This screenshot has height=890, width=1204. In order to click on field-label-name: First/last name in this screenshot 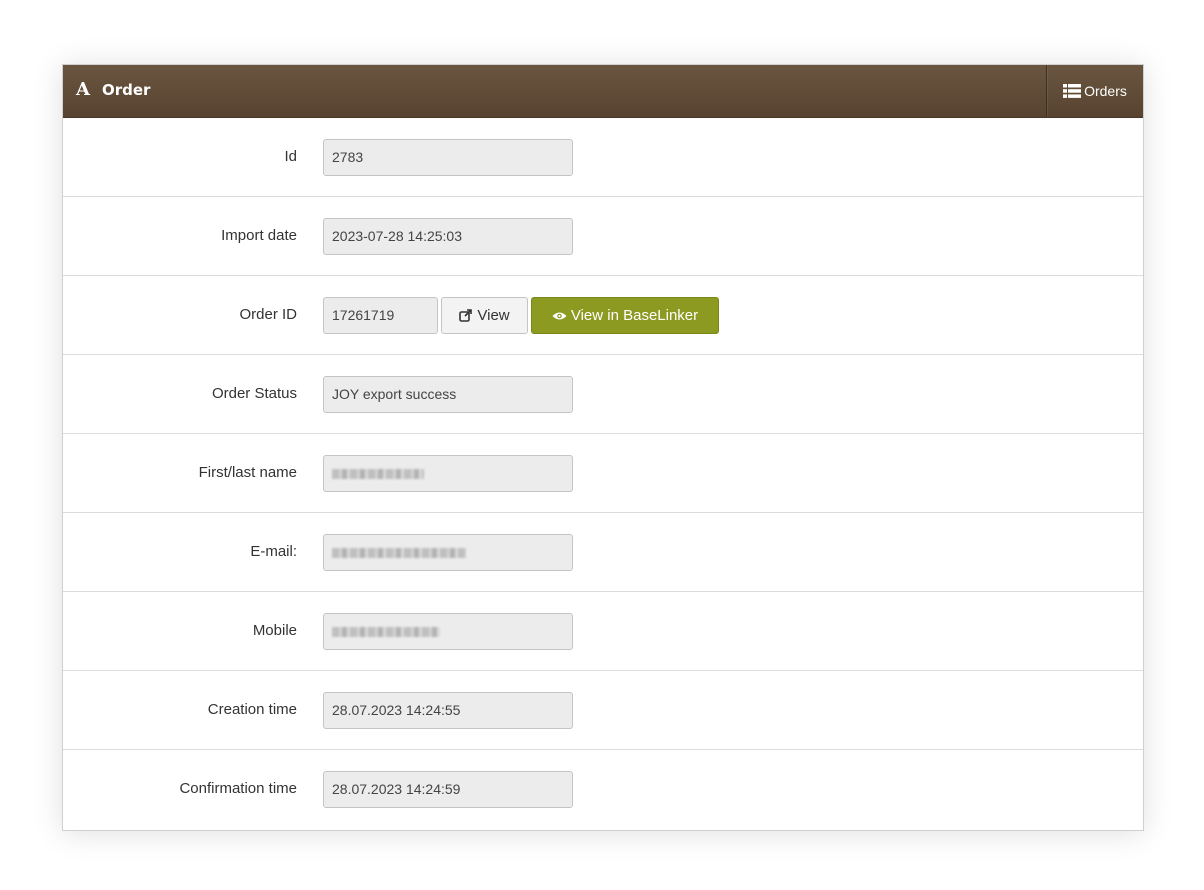, I will do `click(247, 472)`.